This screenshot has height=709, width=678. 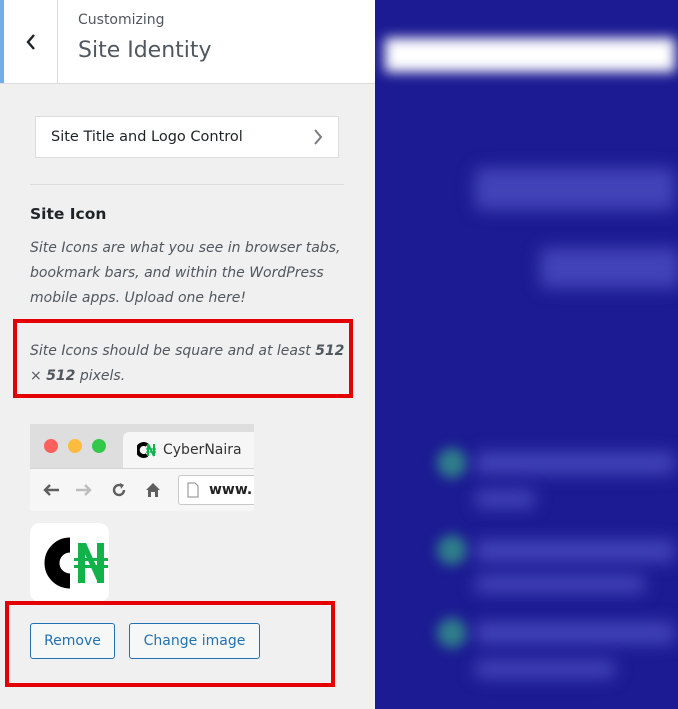 What do you see at coordinates (153, 490) in the screenshot?
I see `home-icon` at bounding box center [153, 490].